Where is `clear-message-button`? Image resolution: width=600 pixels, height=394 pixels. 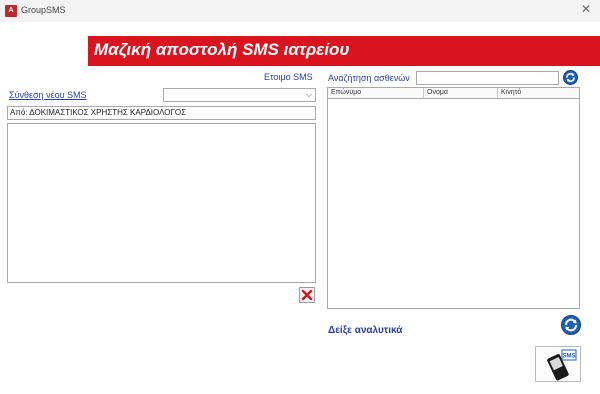
clear-message-button is located at coordinates (307, 295).